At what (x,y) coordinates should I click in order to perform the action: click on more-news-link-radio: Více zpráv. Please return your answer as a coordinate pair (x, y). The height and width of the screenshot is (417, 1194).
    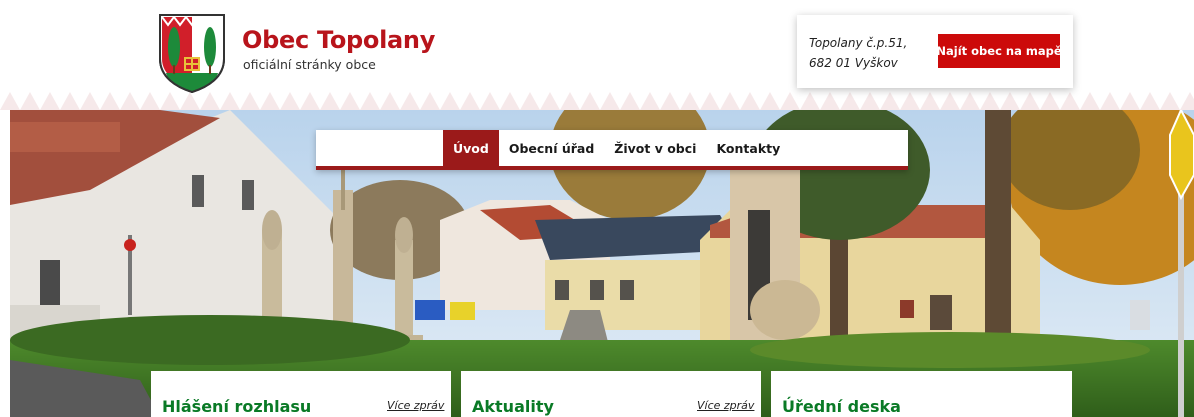
    Looking at the image, I should click on (415, 405).